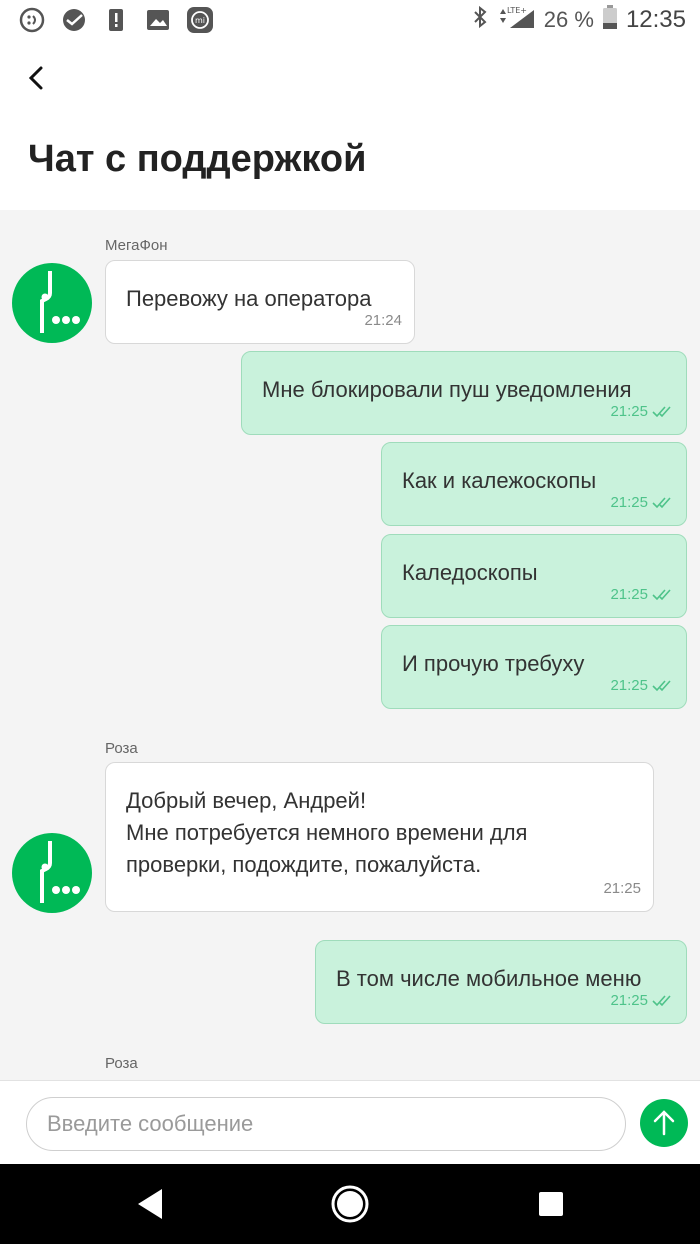 Image resolution: width=700 pixels, height=1244 pixels. What do you see at coordinates (655, 19) in the screenshot?
I see `clock: 12:35` at bounding box center [655, 19].